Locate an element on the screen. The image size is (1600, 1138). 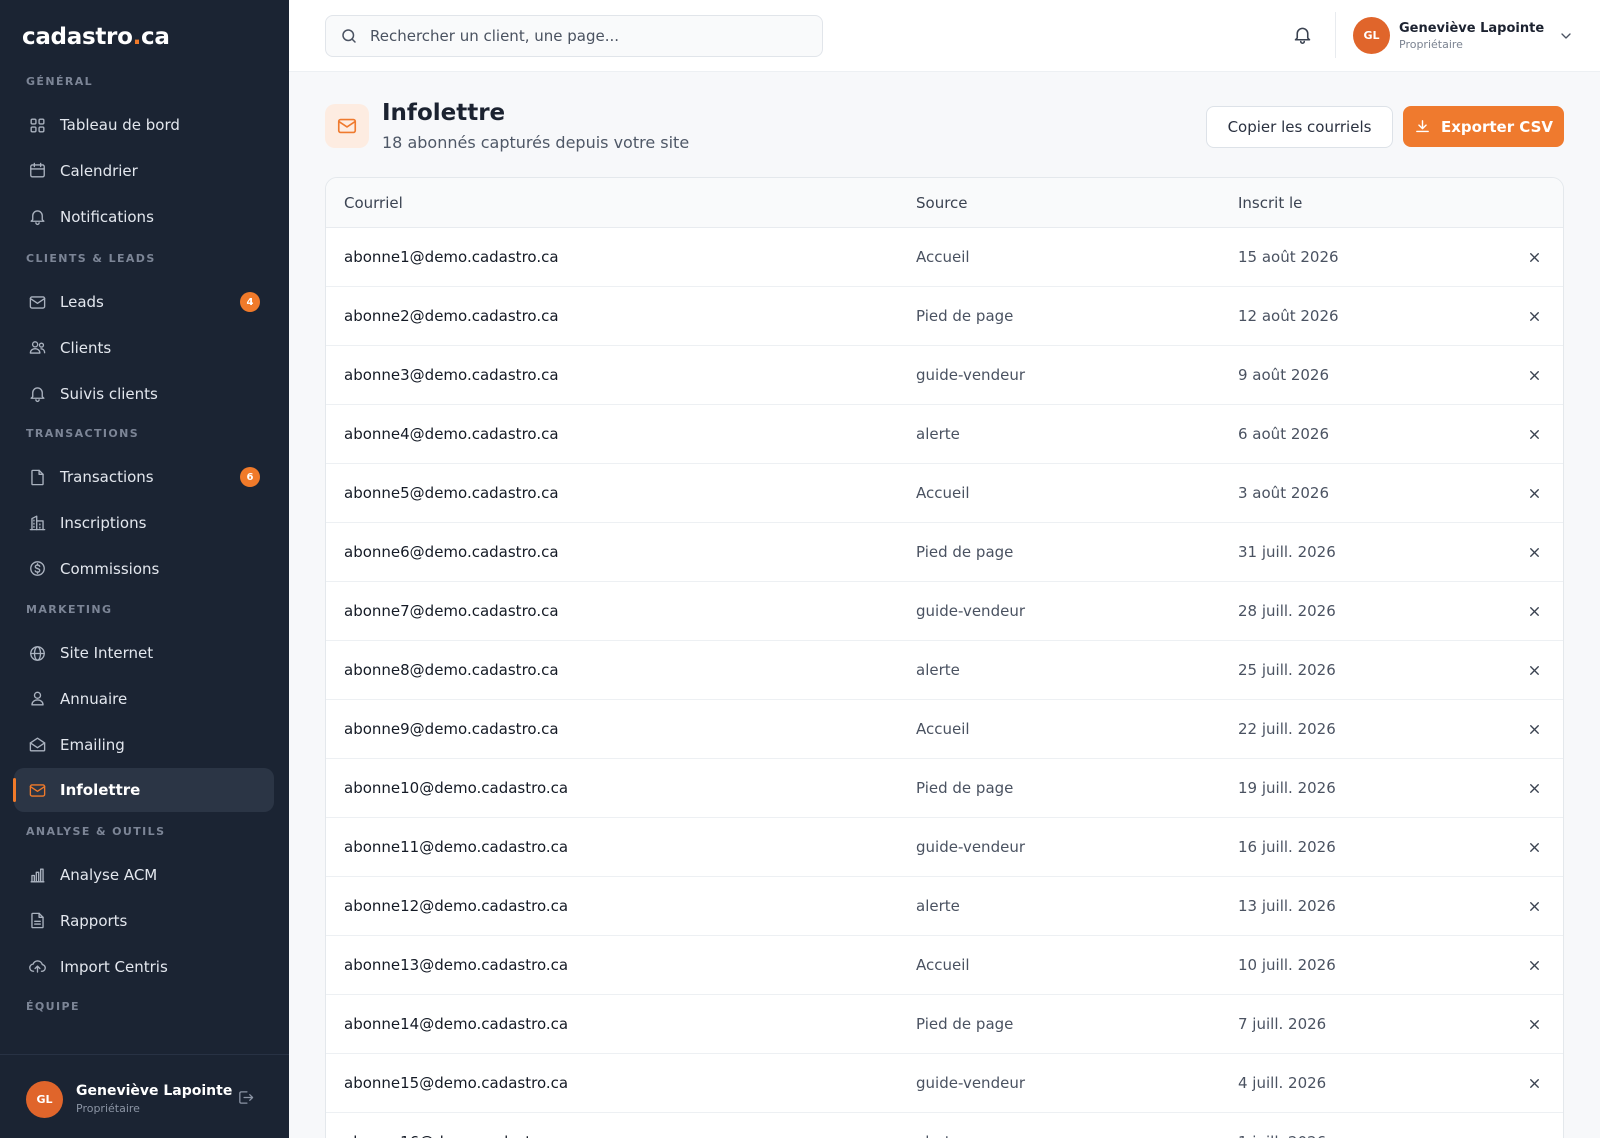
sidebar-item-rapports: Rapports is located at coordinates (144, 921).